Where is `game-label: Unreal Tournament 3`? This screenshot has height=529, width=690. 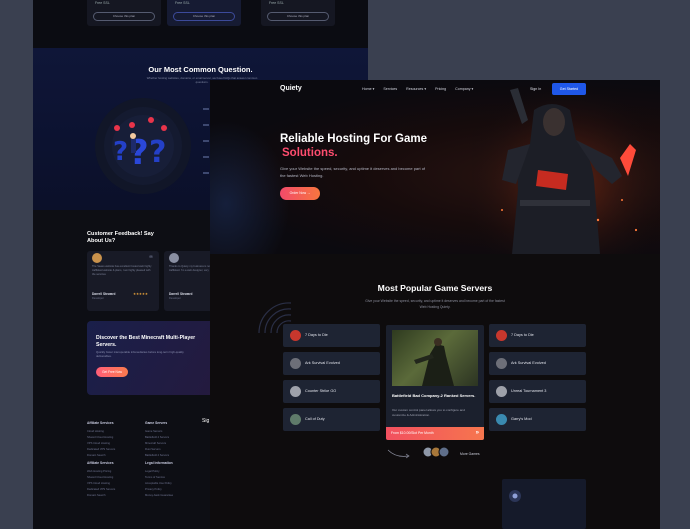 game-label: Unreal Tournament 3 is located at coordinates (529, 391).